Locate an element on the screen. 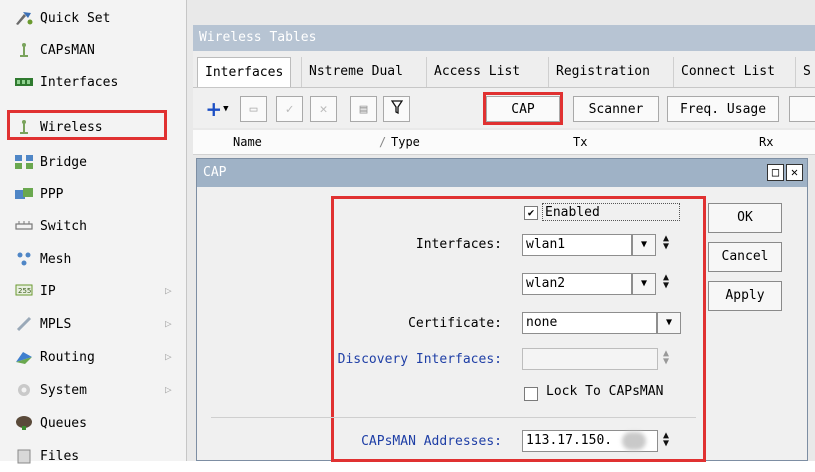 Image resolution: width=815 pixels, height=472 pixels. interface-1-updown: ▲ ▼ is located at coordinates (666, 243).